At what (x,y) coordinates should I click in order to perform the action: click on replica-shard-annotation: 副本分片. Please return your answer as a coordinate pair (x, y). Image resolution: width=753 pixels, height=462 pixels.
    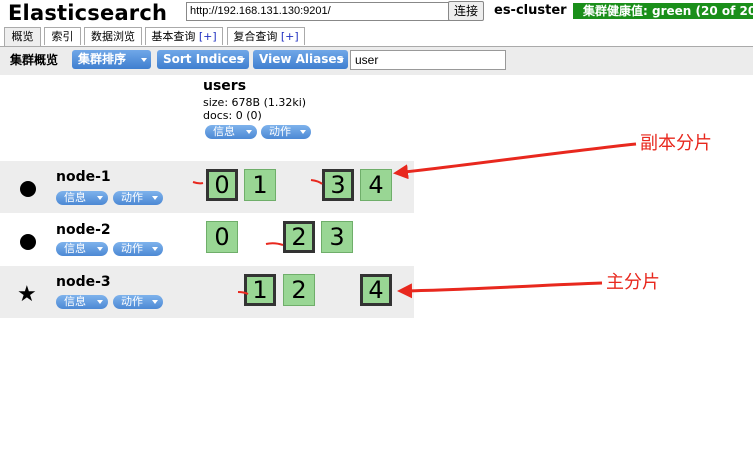
    Looking at the image, I should click on (676, 143).